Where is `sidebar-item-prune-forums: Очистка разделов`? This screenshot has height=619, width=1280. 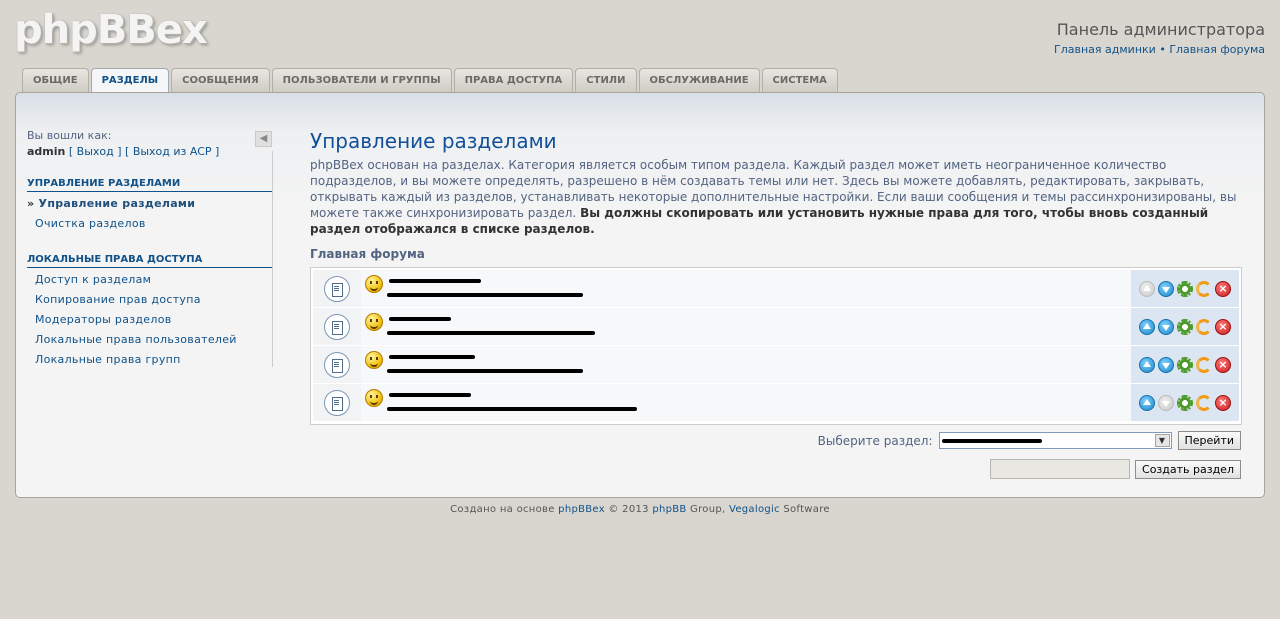 sidebar-item-prune-forums: Очистка разделов is located at coordinates (150, 224).